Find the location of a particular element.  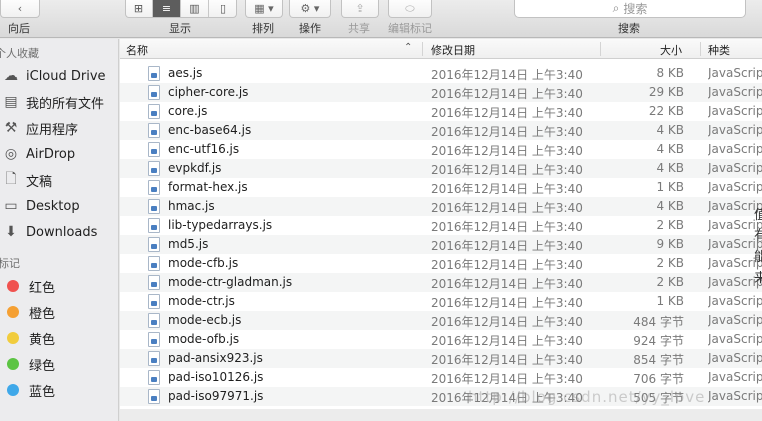

sidebar-tag-yellow: 黄色 is located at coordinates (60, 338).